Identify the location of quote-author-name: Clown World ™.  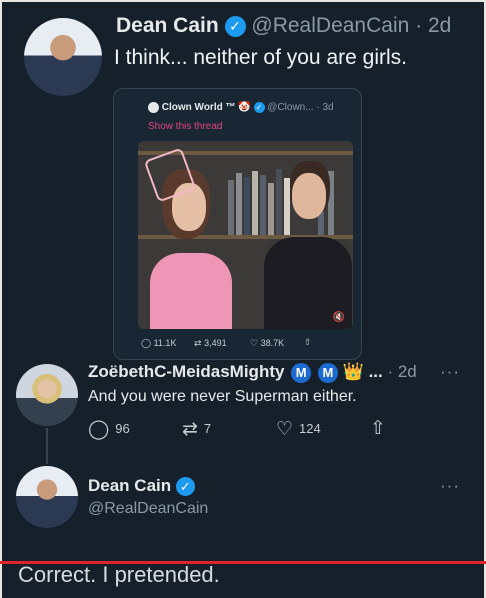
(199, 107).